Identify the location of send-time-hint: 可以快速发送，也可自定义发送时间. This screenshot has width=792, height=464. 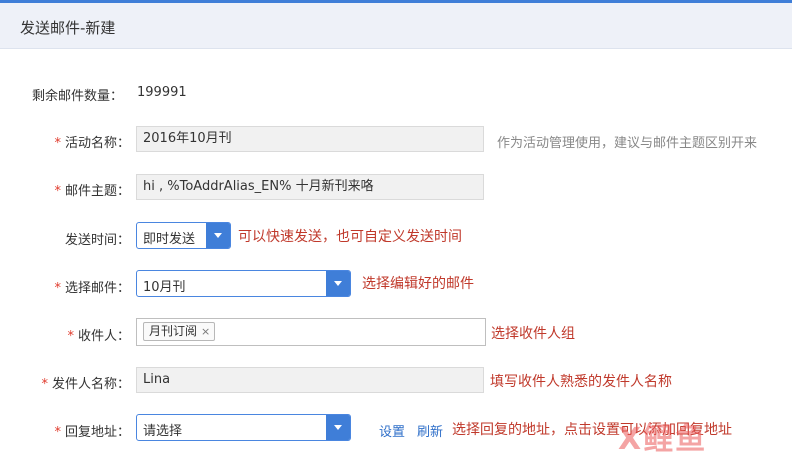
(350, 237).